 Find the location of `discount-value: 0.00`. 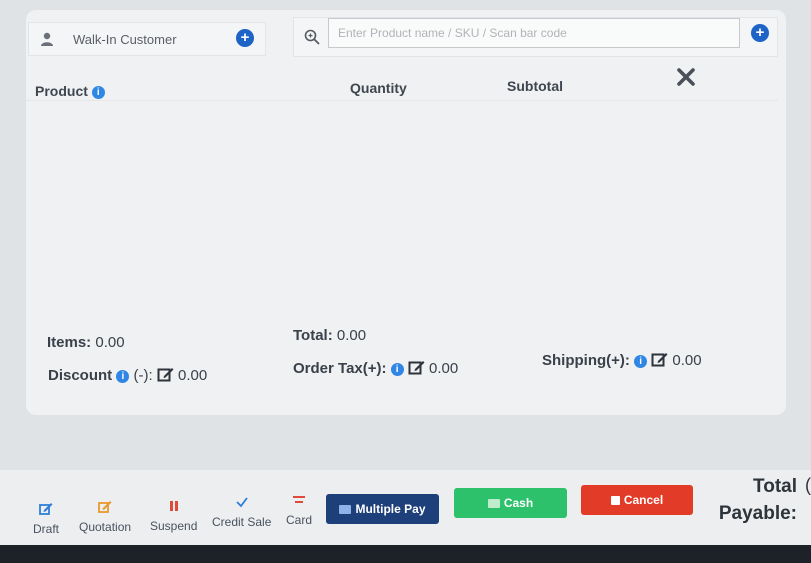

discount-value: 0.00 is located at coordinates (193, 375).